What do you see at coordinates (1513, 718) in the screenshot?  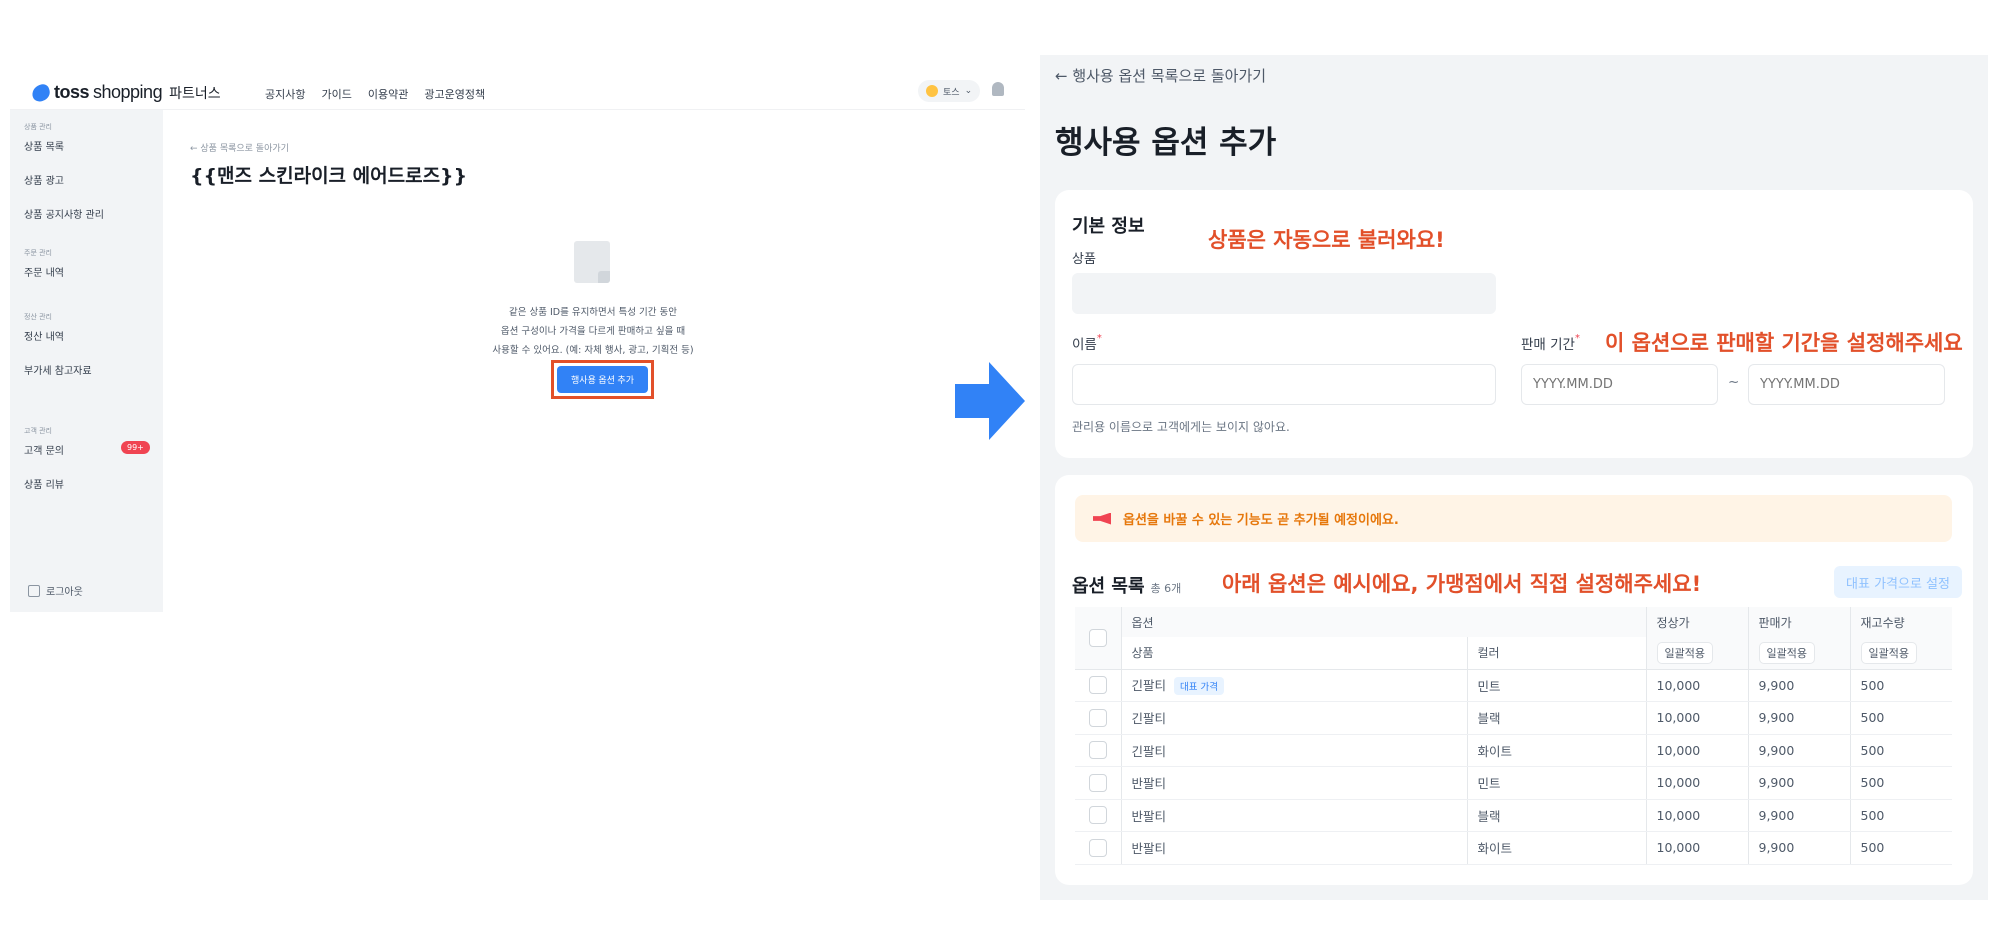 I see `table-row: 긴팔티 블랙 10,000 9,900 500` at bounding box center [1513, 718].